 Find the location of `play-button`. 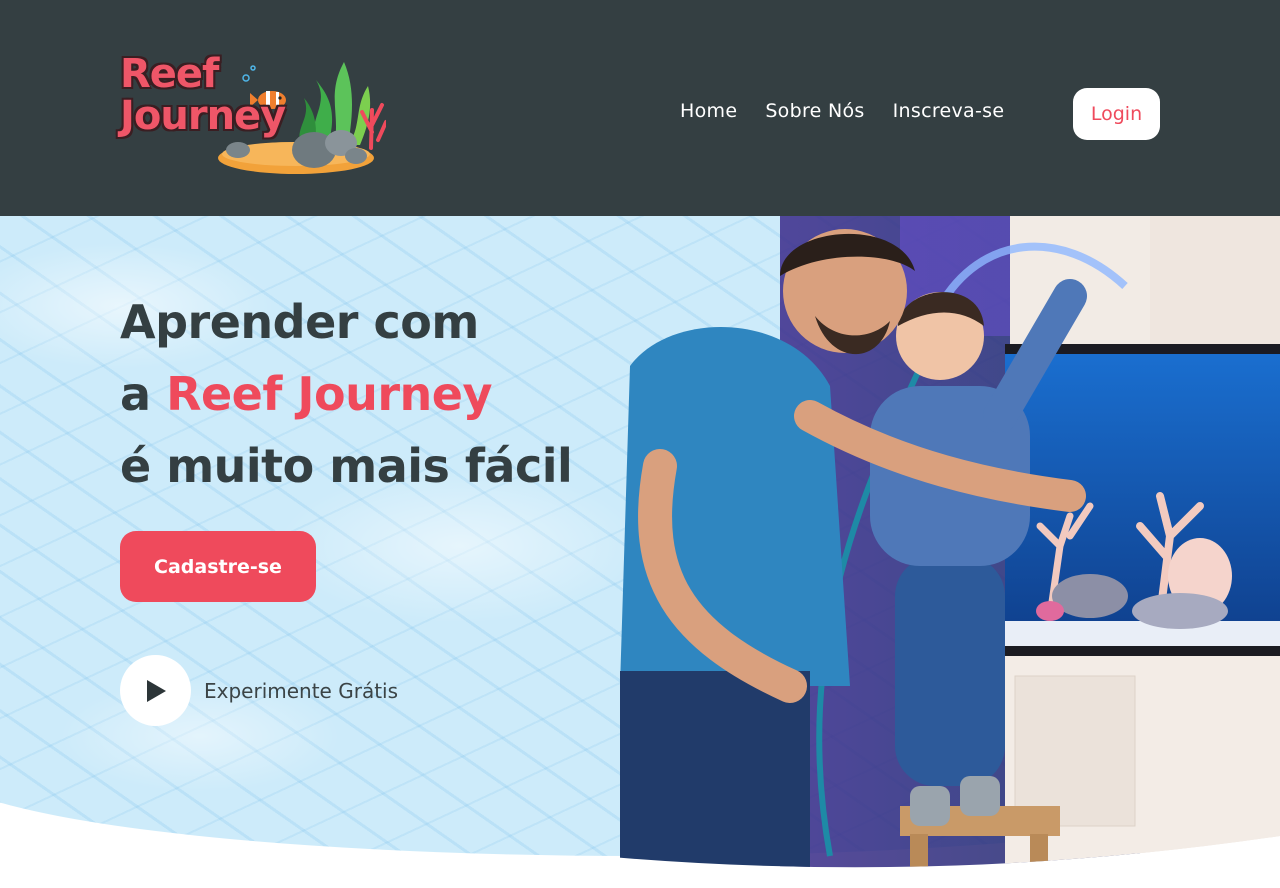

play-button is located at coordinates (155, 690).